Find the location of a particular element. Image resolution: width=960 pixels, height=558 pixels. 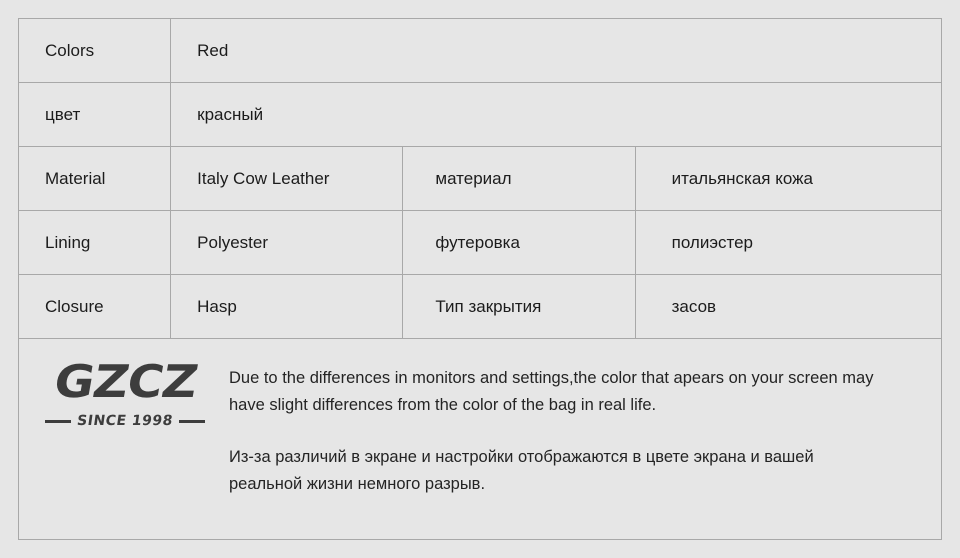

rule-right-icon is located at coordinates (191, 422).